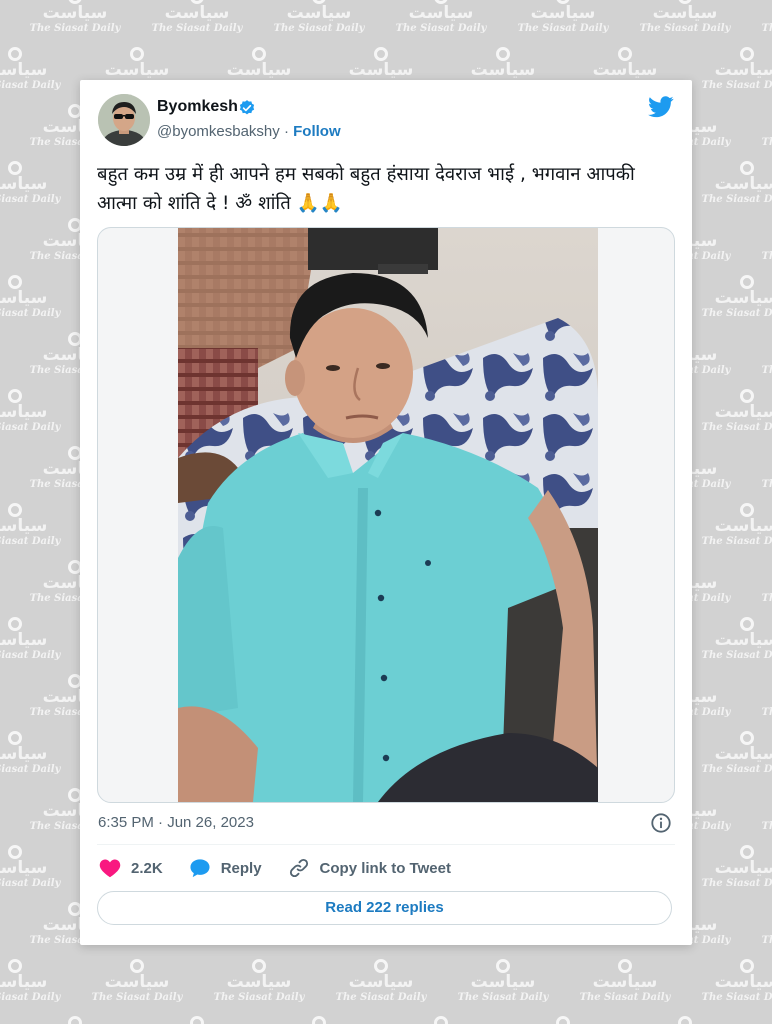 The width and height of the screenshot is (772, 1024). What do you see at coordinates (384, 908) in the screenshot?
I see `read-replies-button: Read 222 replies` at bounding box center [384, 908].